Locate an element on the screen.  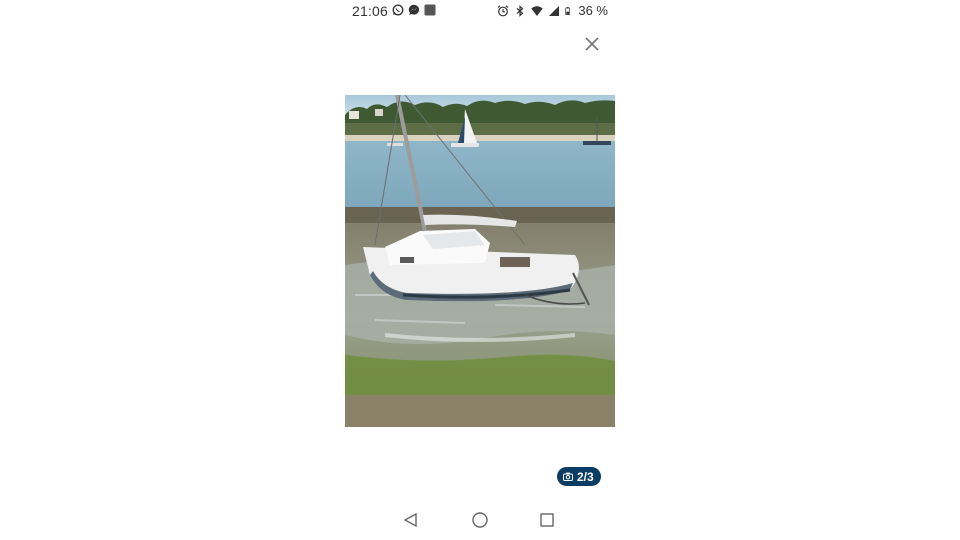
close-icon is located at coordinates (592, 44).